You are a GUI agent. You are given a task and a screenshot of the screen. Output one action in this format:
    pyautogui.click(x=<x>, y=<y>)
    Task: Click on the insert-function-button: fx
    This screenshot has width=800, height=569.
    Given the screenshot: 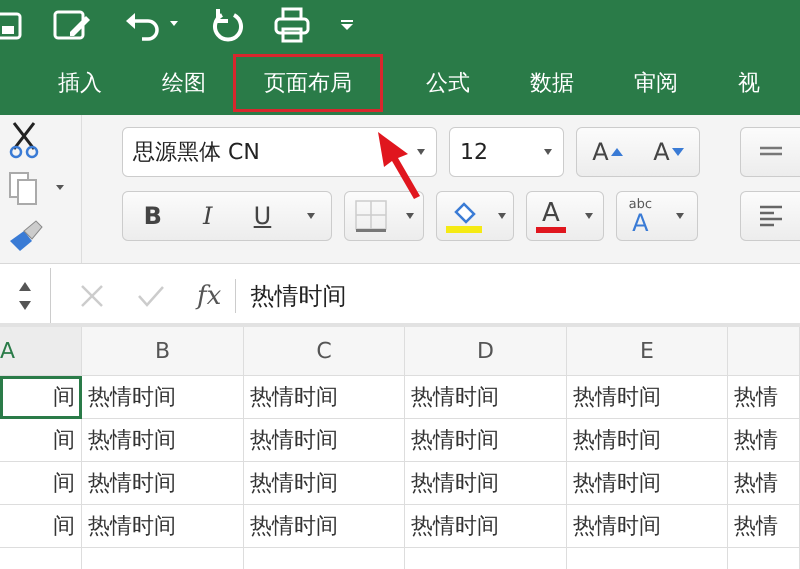 What is the action you would take?
    pyautogui.click(x=209, y=295)
    